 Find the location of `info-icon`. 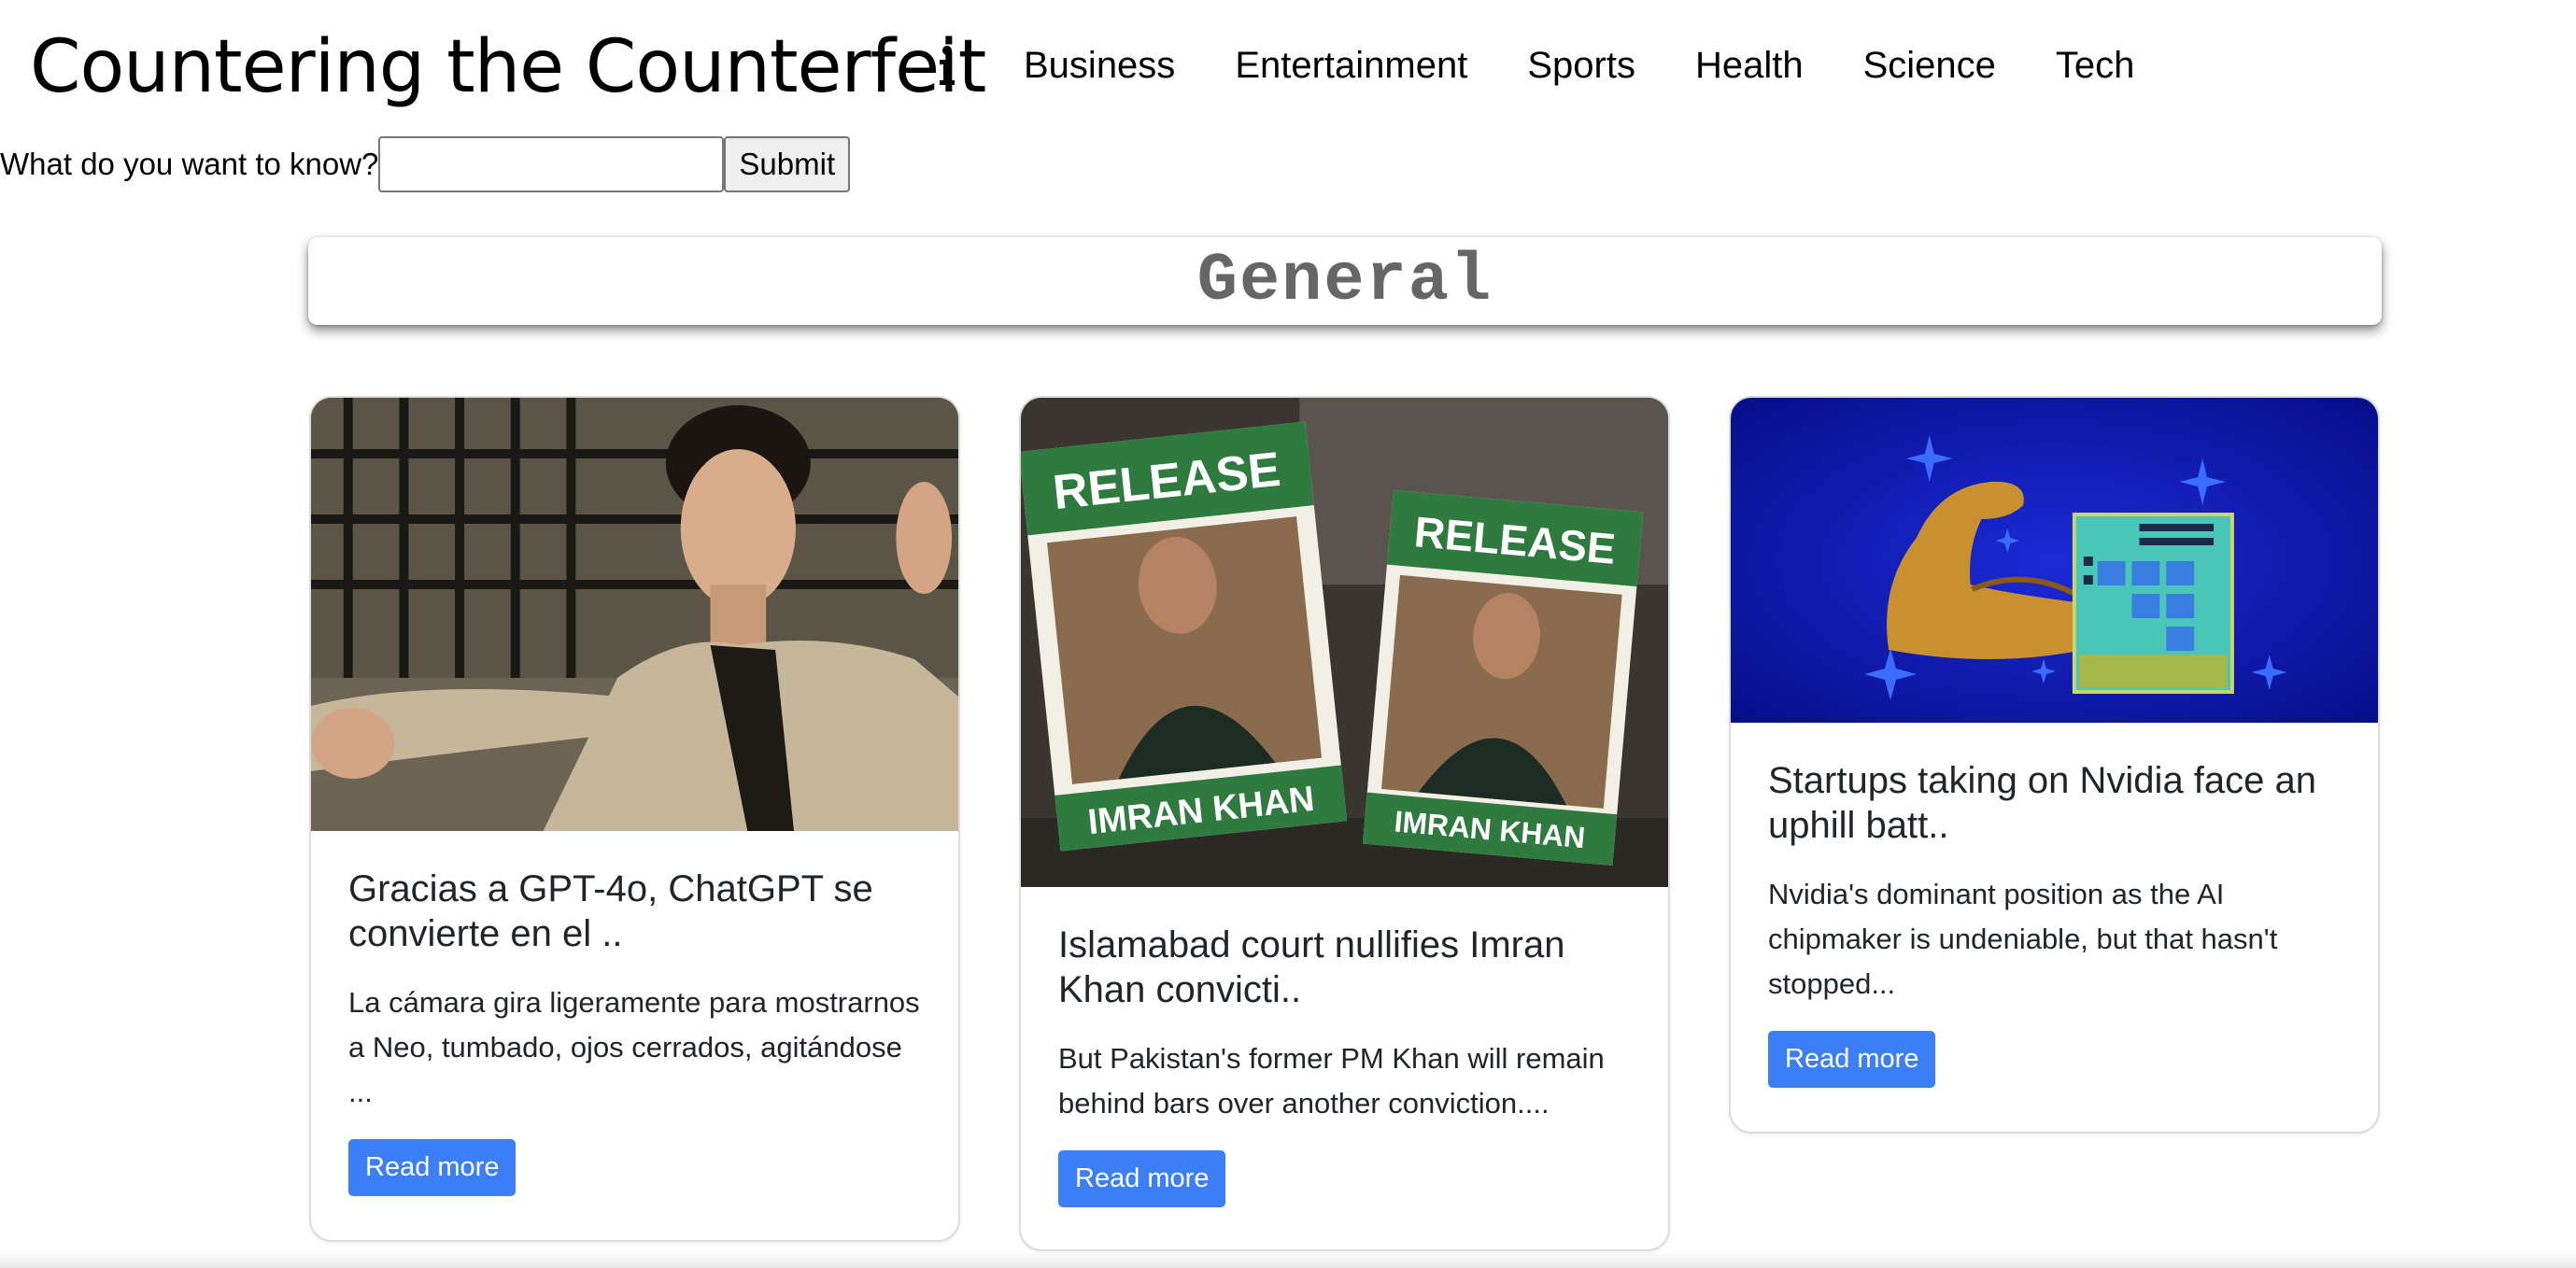

info-icon is located at coordinates (947, 65).